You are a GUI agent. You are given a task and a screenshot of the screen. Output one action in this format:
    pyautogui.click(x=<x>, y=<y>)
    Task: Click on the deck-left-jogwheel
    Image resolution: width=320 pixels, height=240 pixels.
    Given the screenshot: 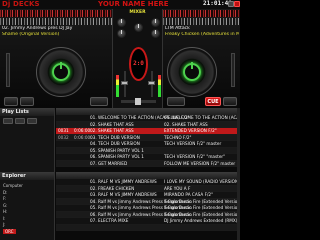 What is the action you would take?
    pyautogui.click(x=61, y=72)
    